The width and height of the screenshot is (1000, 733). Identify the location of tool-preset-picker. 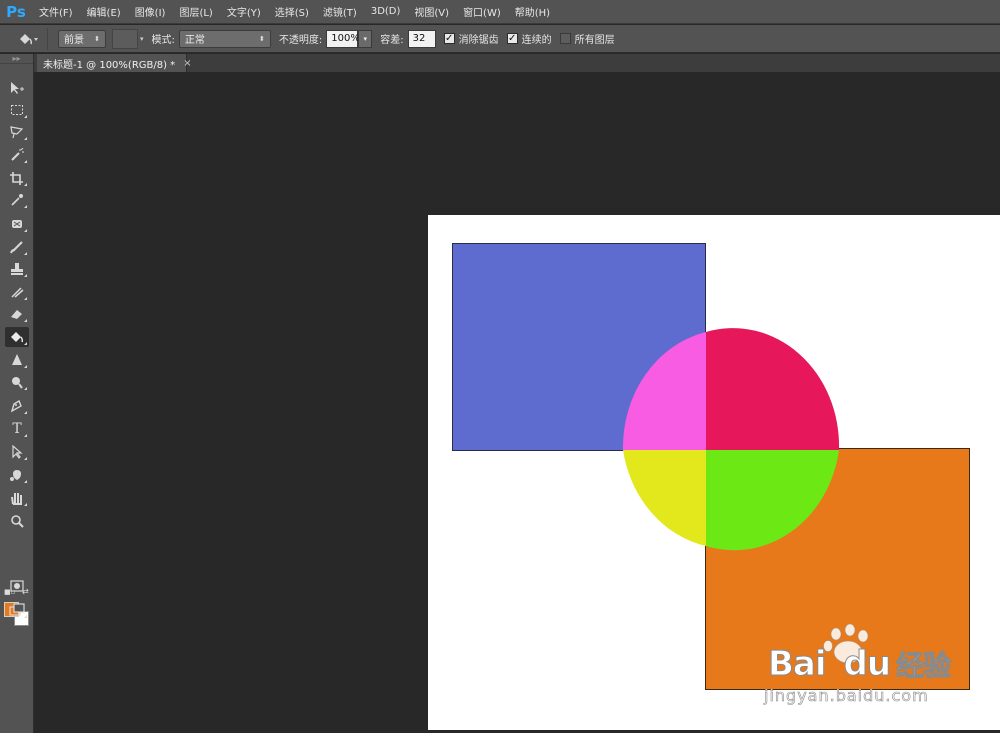
(28, 38).